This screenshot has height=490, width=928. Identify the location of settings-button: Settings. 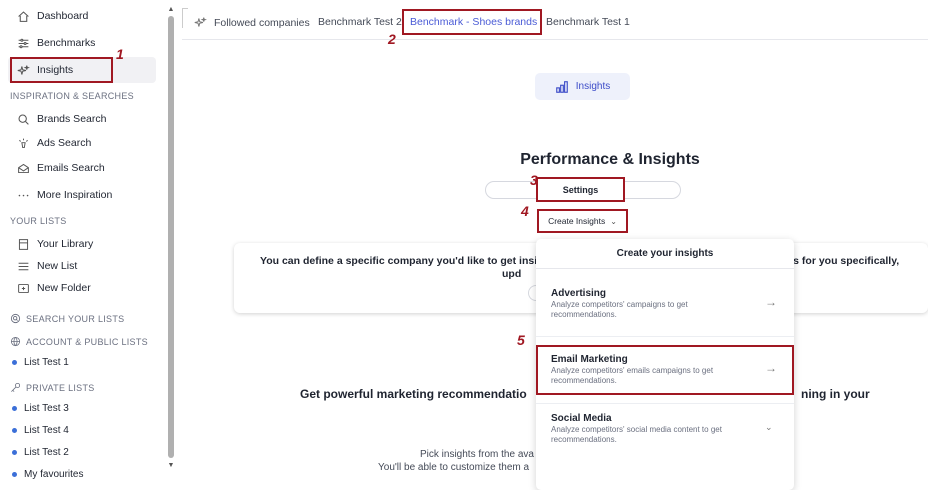
(580, 189).